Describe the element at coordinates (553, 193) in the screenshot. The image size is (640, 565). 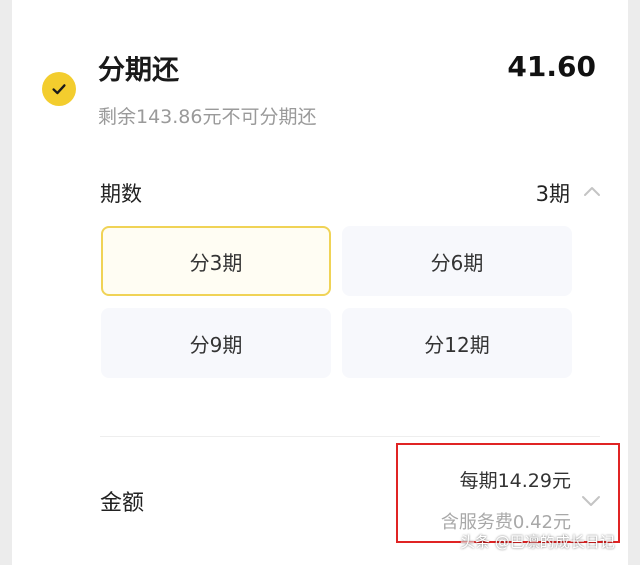
I see `selected-period-value: 3期` at that location.